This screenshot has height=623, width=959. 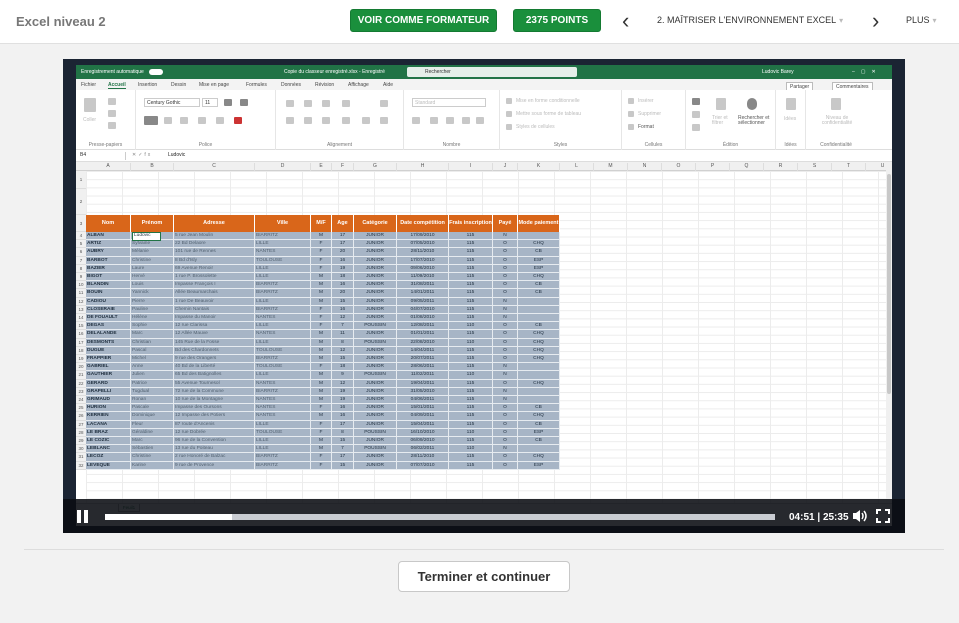 I want to click on table-cell: 16, so click(x=343, y=309).